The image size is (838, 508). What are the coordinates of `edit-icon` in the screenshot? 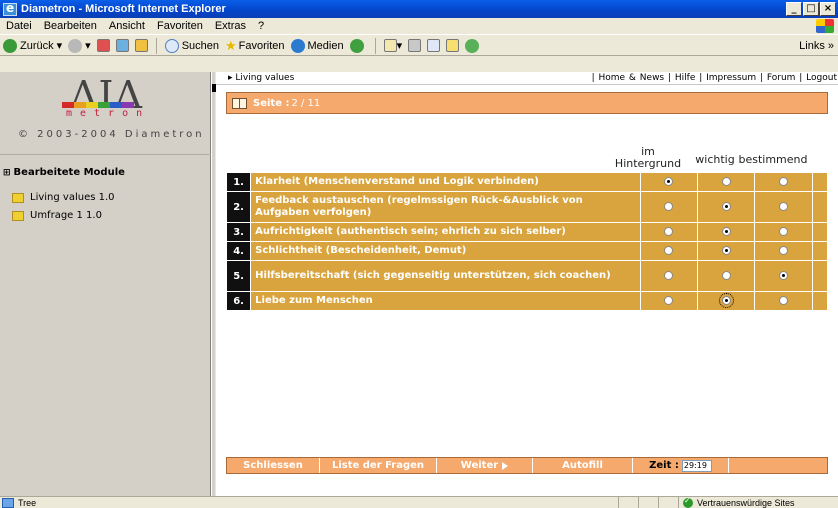 It's located at (434, 45).